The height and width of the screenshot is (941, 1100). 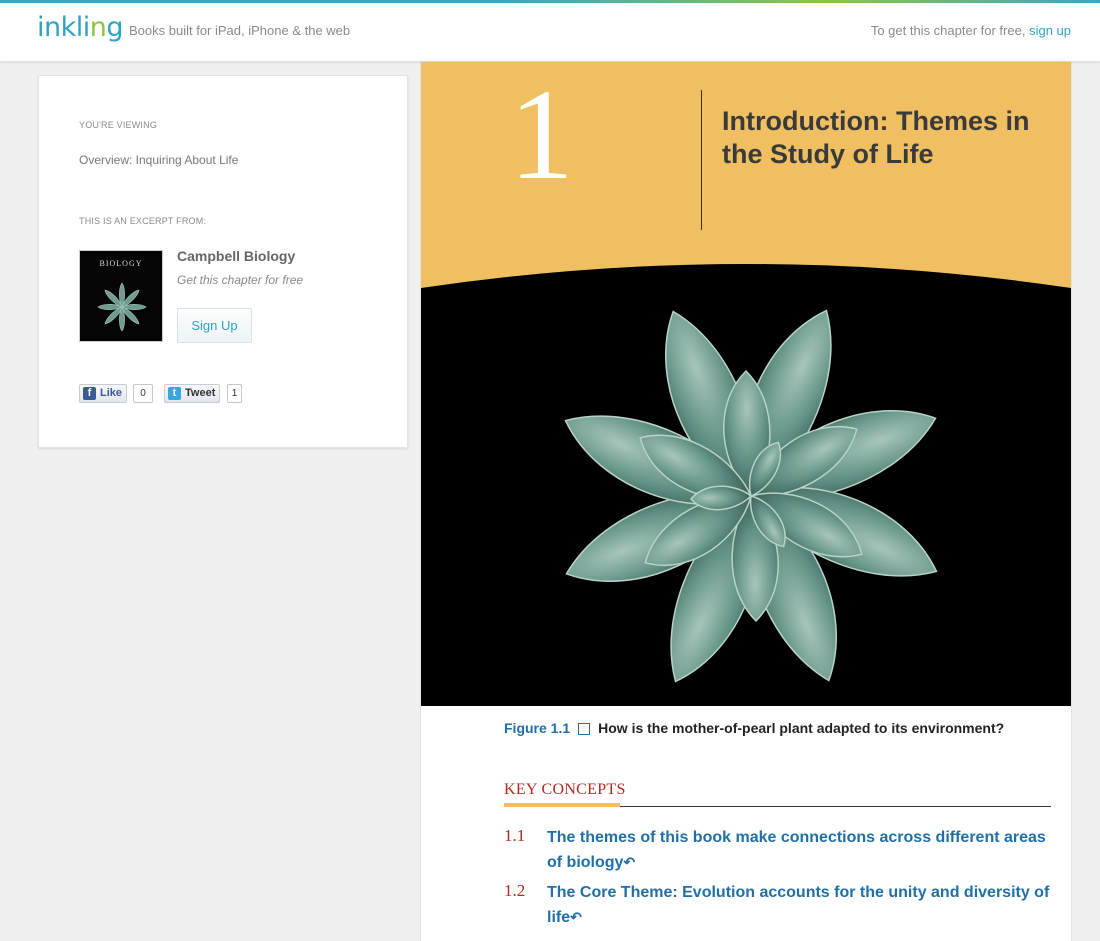 I want to click on tweet-button: t Tweet, so click(x=192, y=393).